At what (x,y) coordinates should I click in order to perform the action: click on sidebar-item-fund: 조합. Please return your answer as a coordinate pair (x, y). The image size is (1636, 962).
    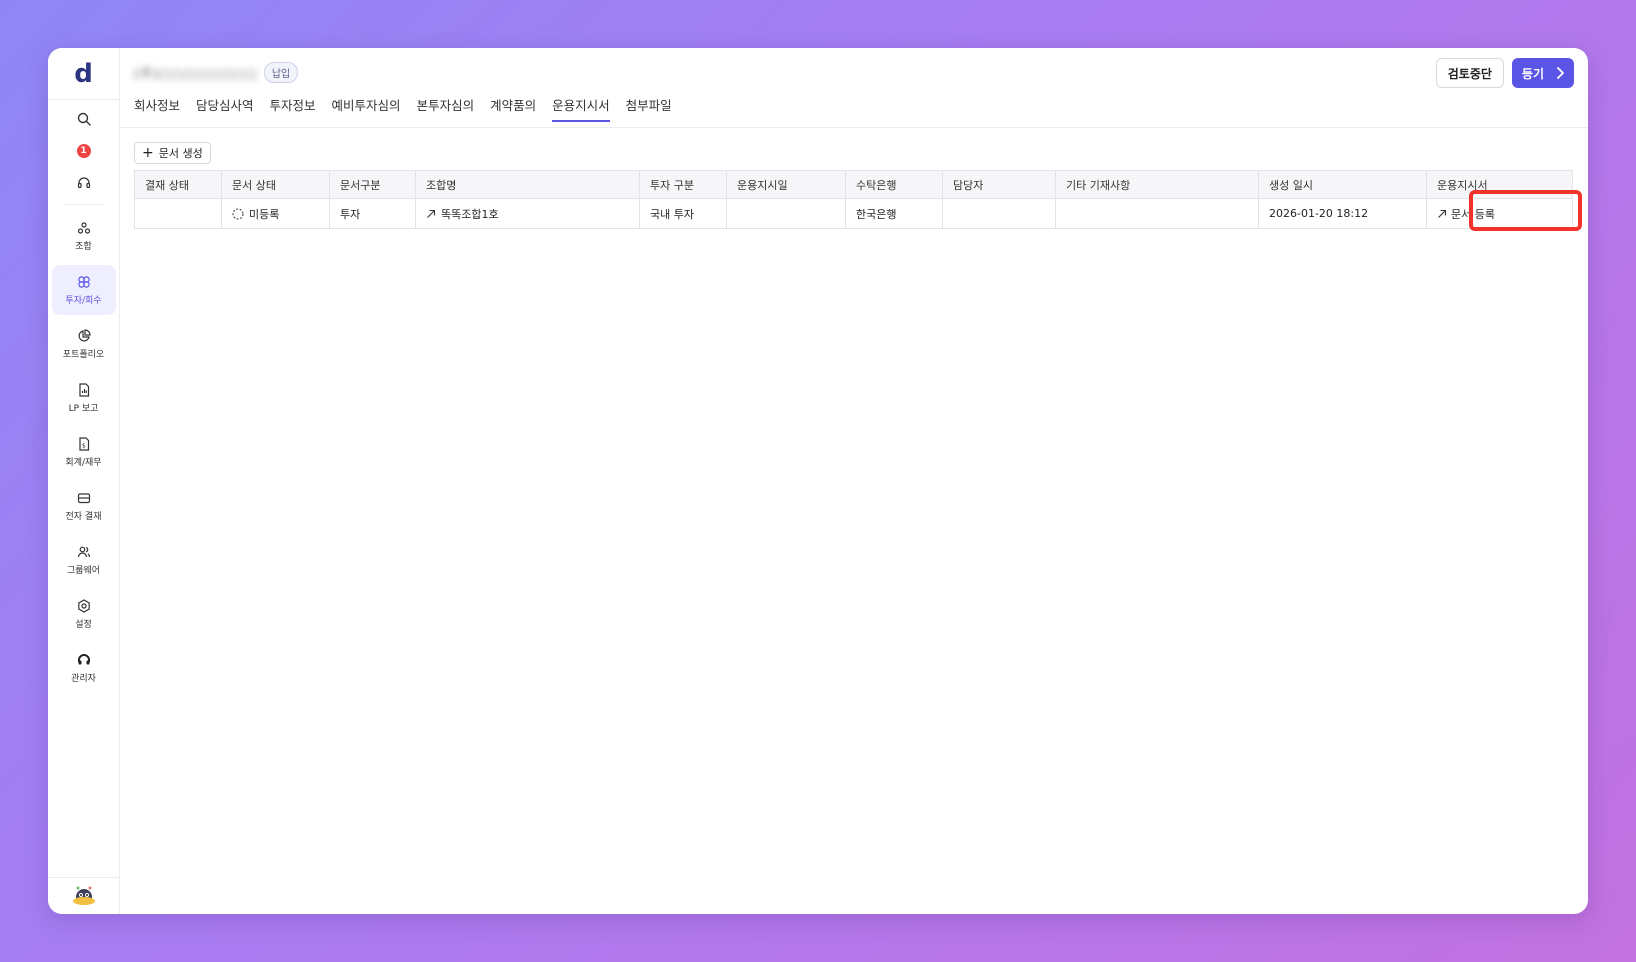
    Looking at the image, I should click on (84, 236).